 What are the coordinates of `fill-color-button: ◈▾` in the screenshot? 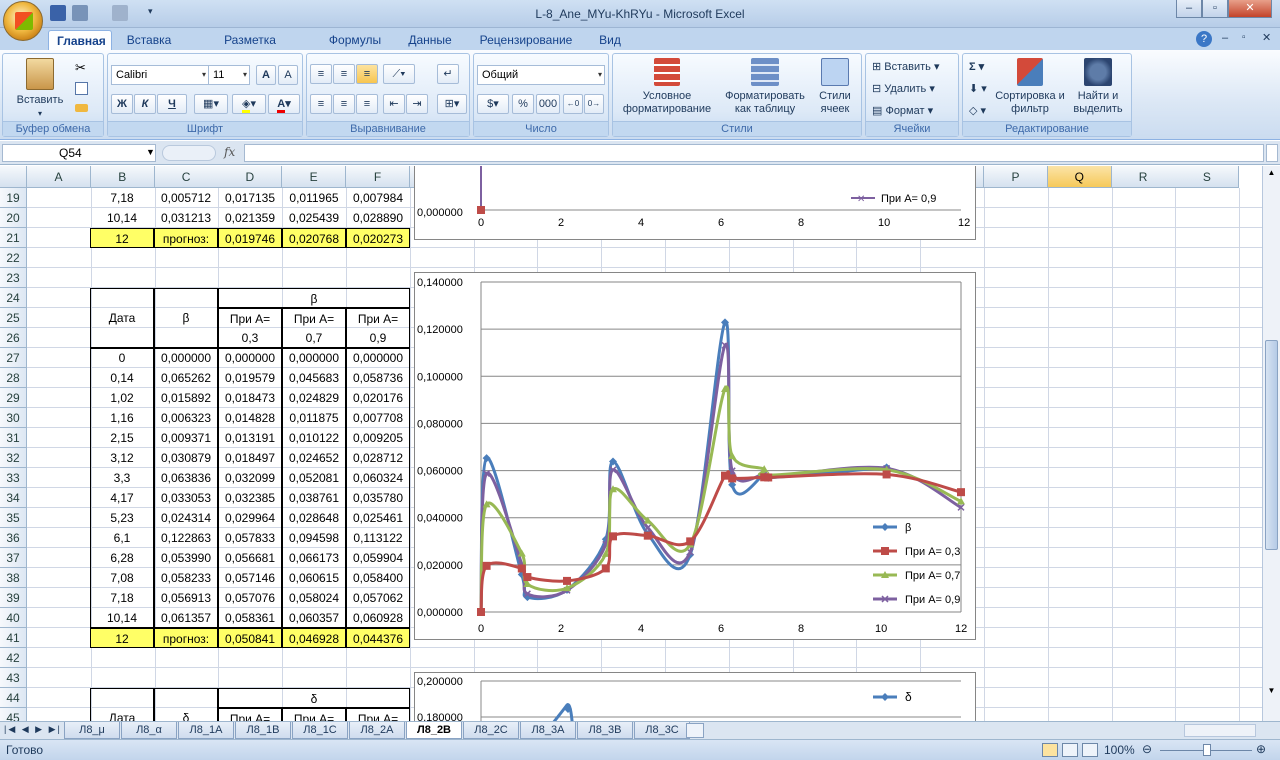 It's located at (249, 104).